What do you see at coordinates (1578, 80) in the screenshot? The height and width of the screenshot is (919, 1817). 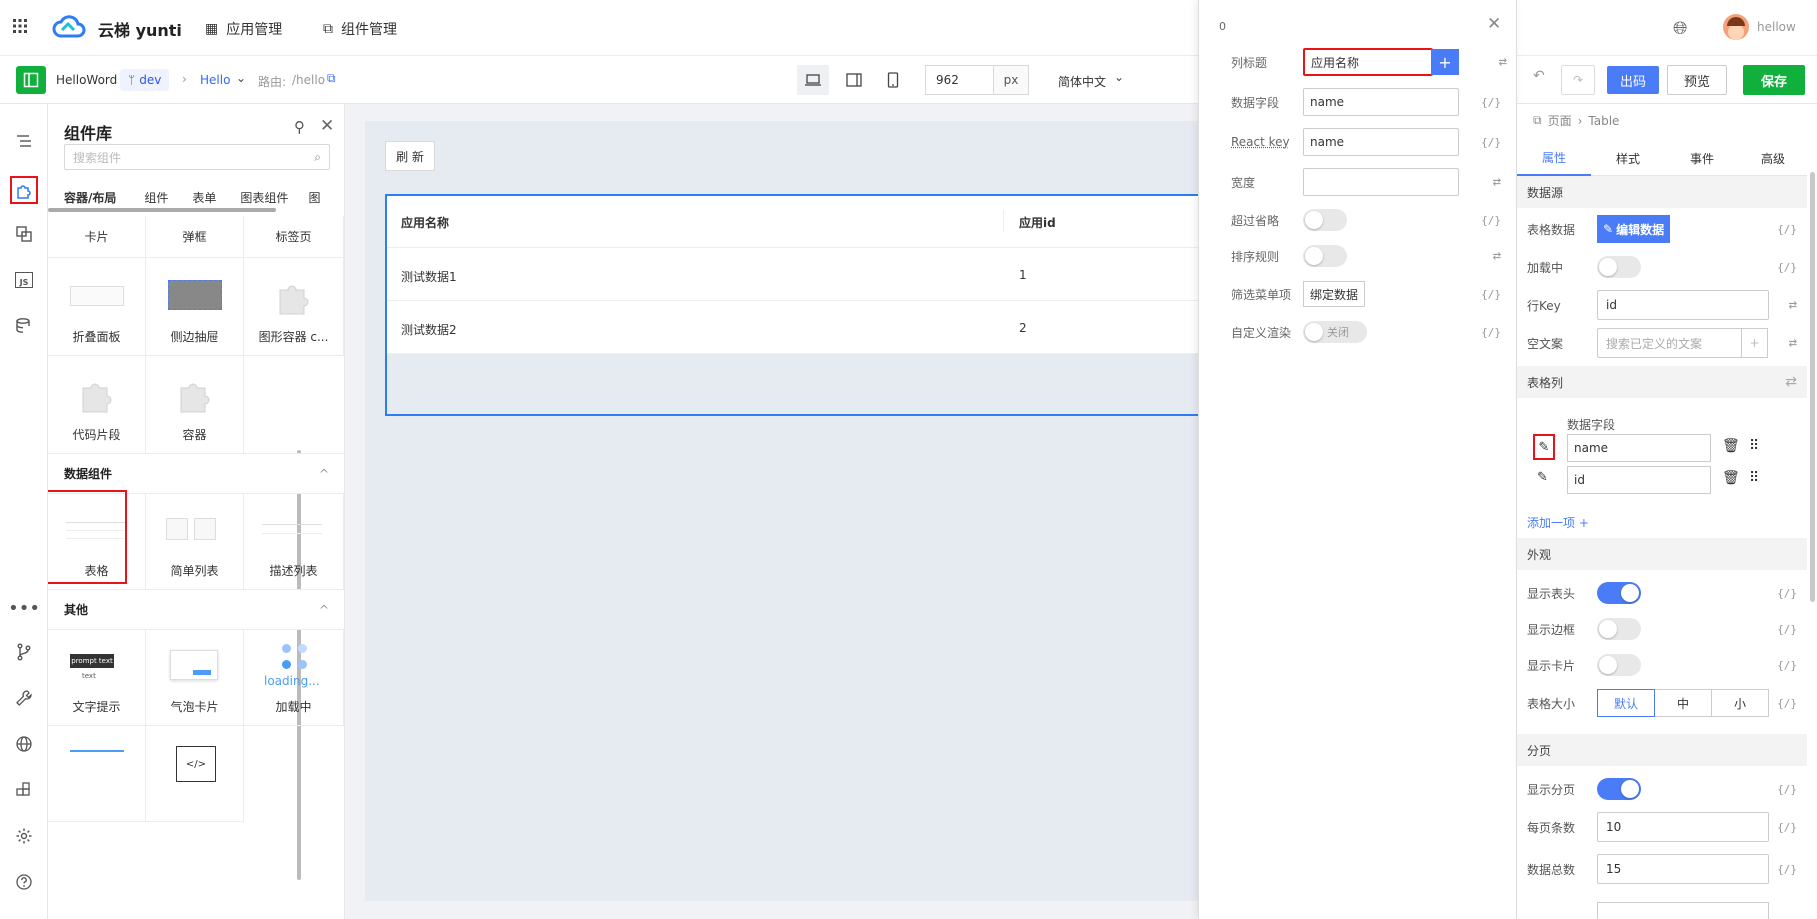 I see `redo-button: ↷` at bounding box center [1578, 80].